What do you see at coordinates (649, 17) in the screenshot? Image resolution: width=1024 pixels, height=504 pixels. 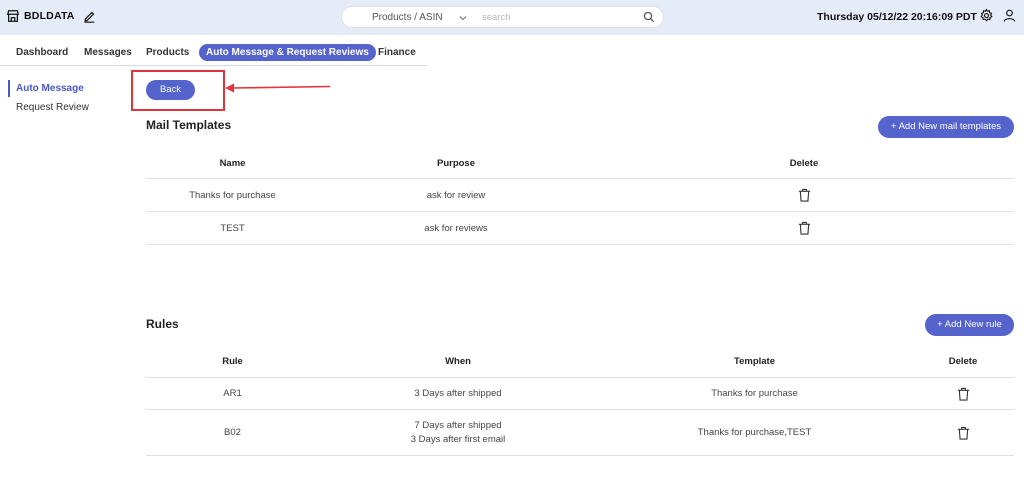 I see `search-icon` at bounding box center [649, 17].